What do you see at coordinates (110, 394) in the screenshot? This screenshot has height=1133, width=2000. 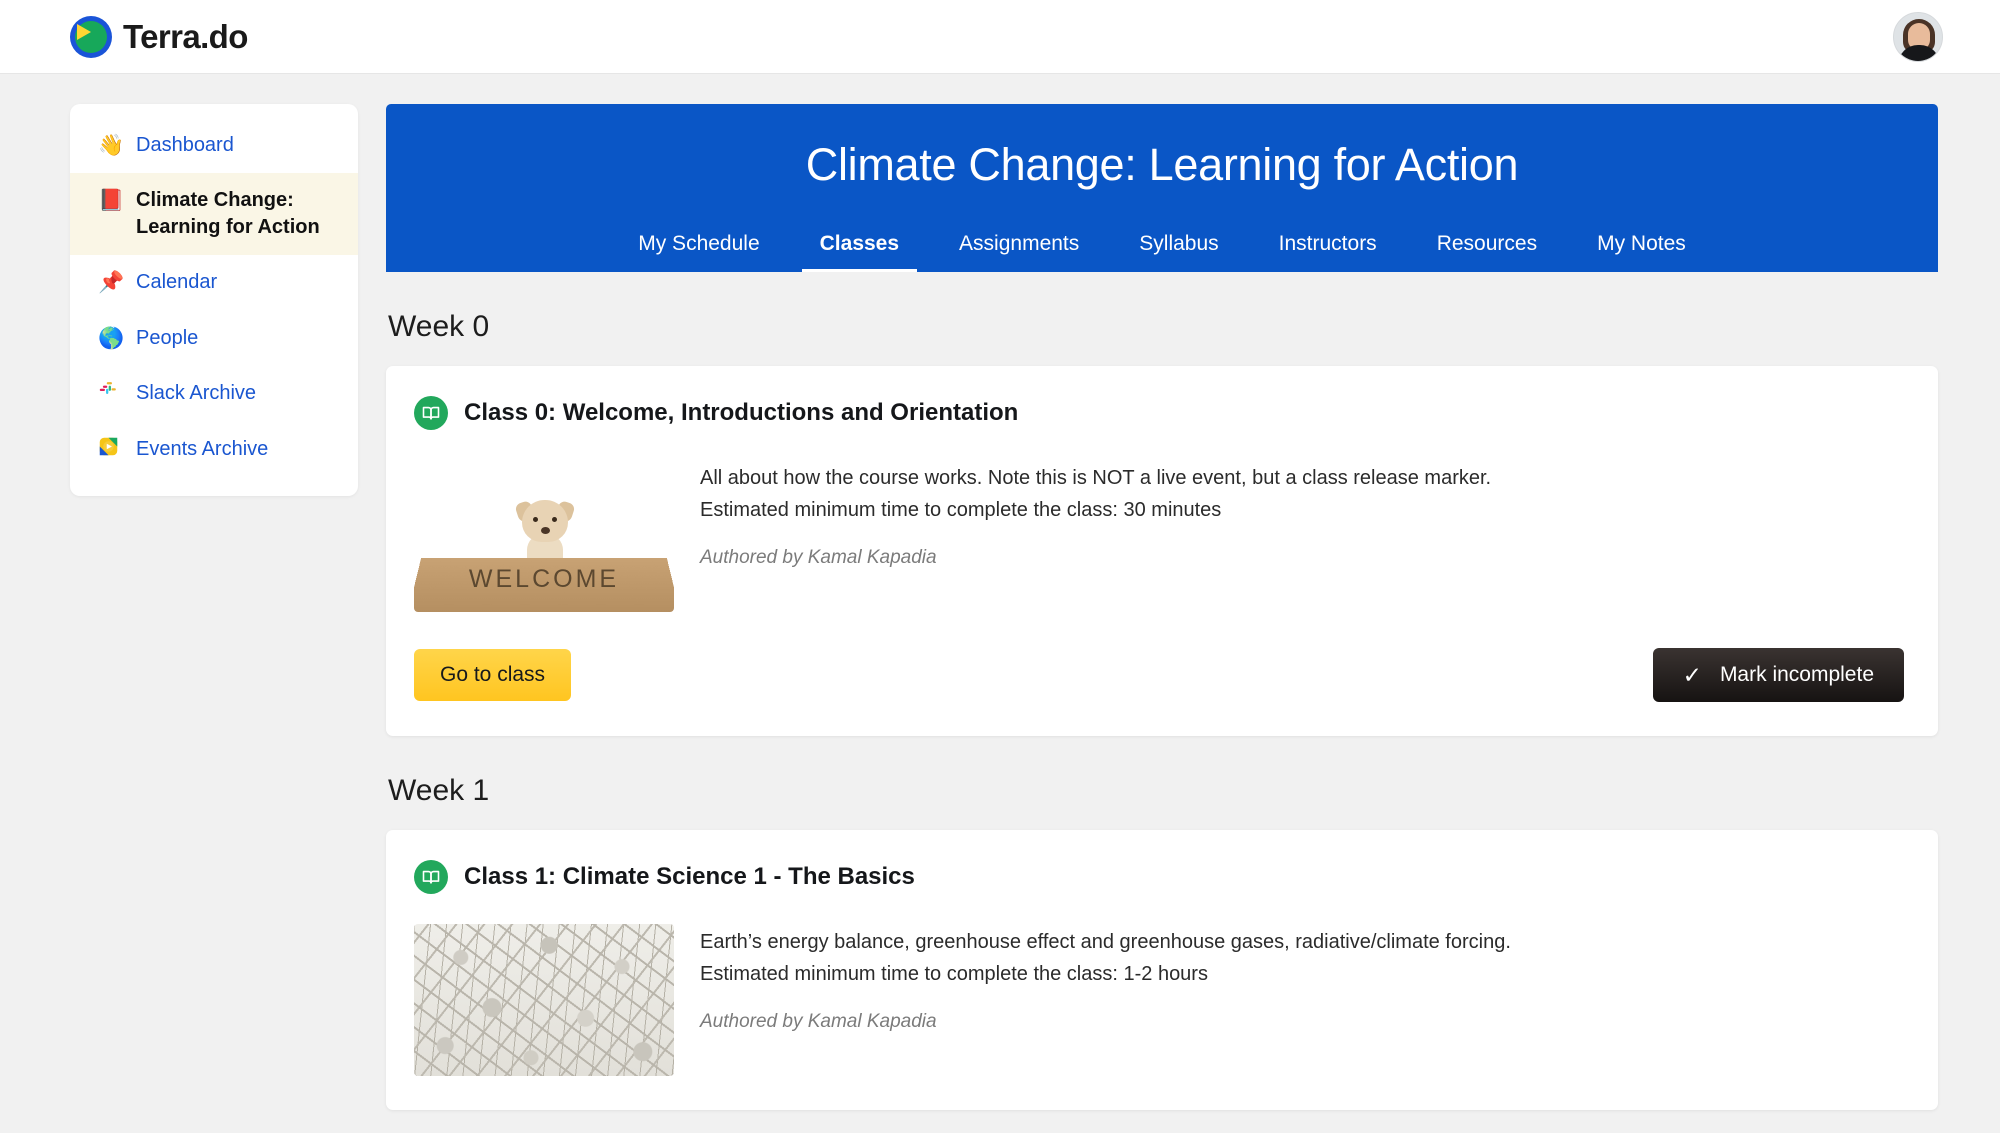 I see `slack-icon` at bounding box center [110, 394].